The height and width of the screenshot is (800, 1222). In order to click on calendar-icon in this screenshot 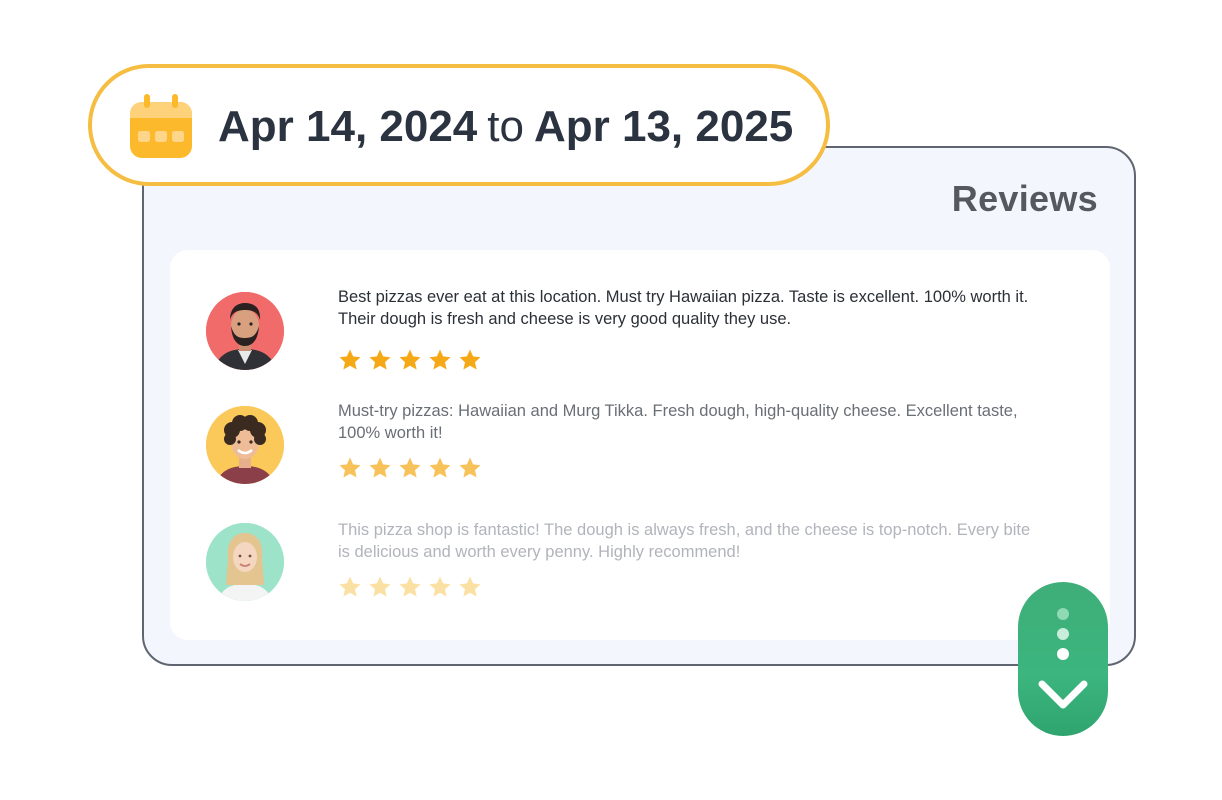, I will do `click(161, 126)`.